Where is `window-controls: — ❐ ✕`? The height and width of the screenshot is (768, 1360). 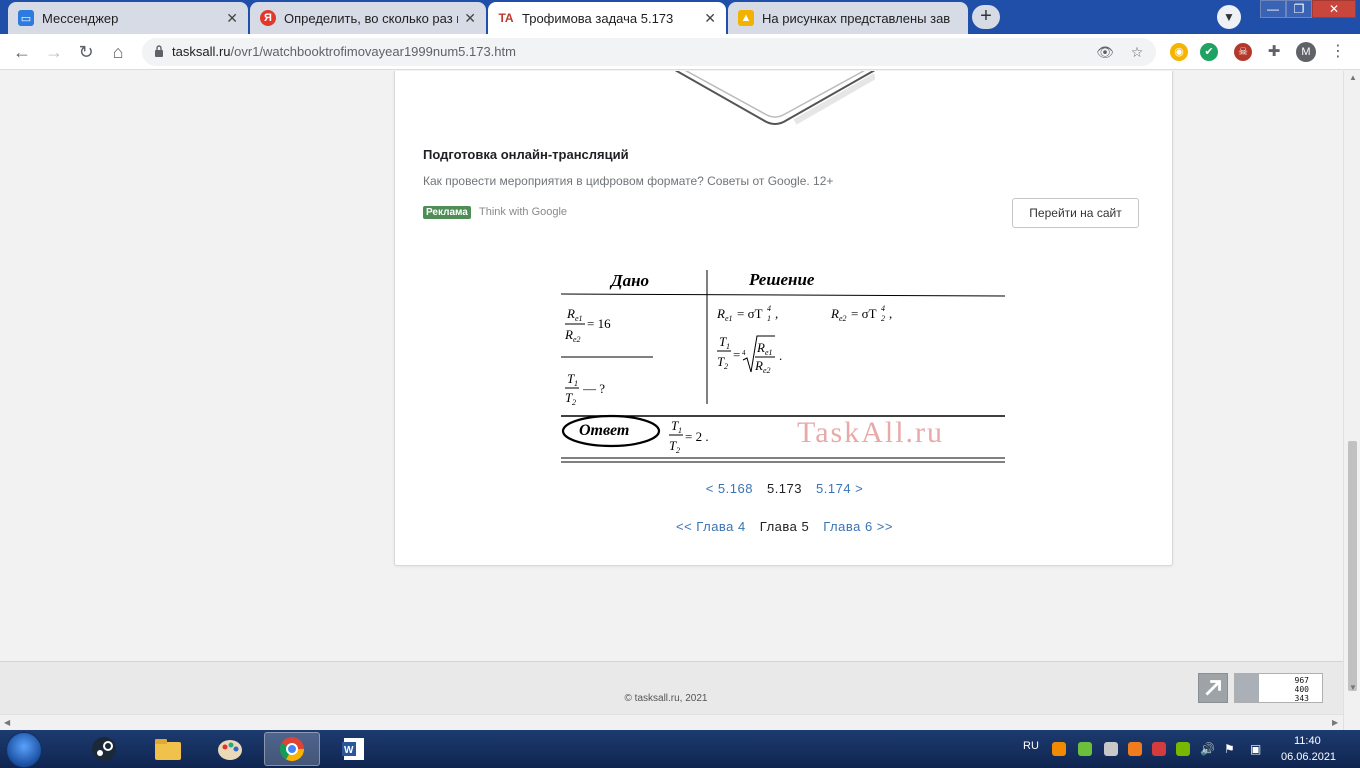 window-controls: — ❐ ✕ is located at coordinates (1308, 9).